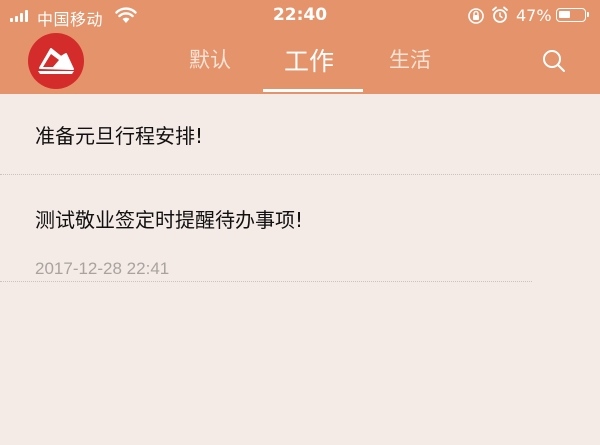 This screenshot has height=445, width=600. Describe the element at coordinates (210, 59) in the screenshot. I see `tab-default: 默认` at that location.